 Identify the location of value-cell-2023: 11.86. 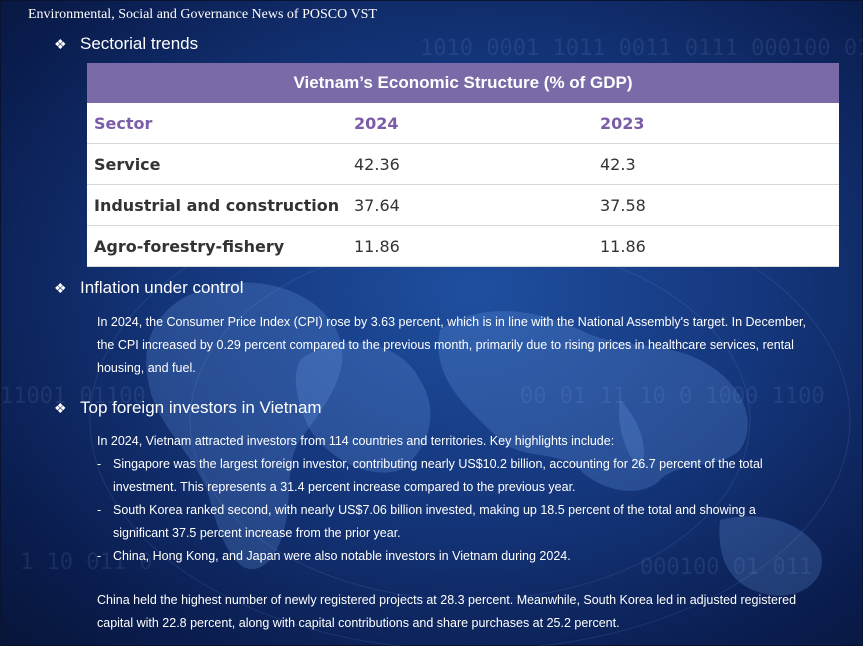
(716, 246).